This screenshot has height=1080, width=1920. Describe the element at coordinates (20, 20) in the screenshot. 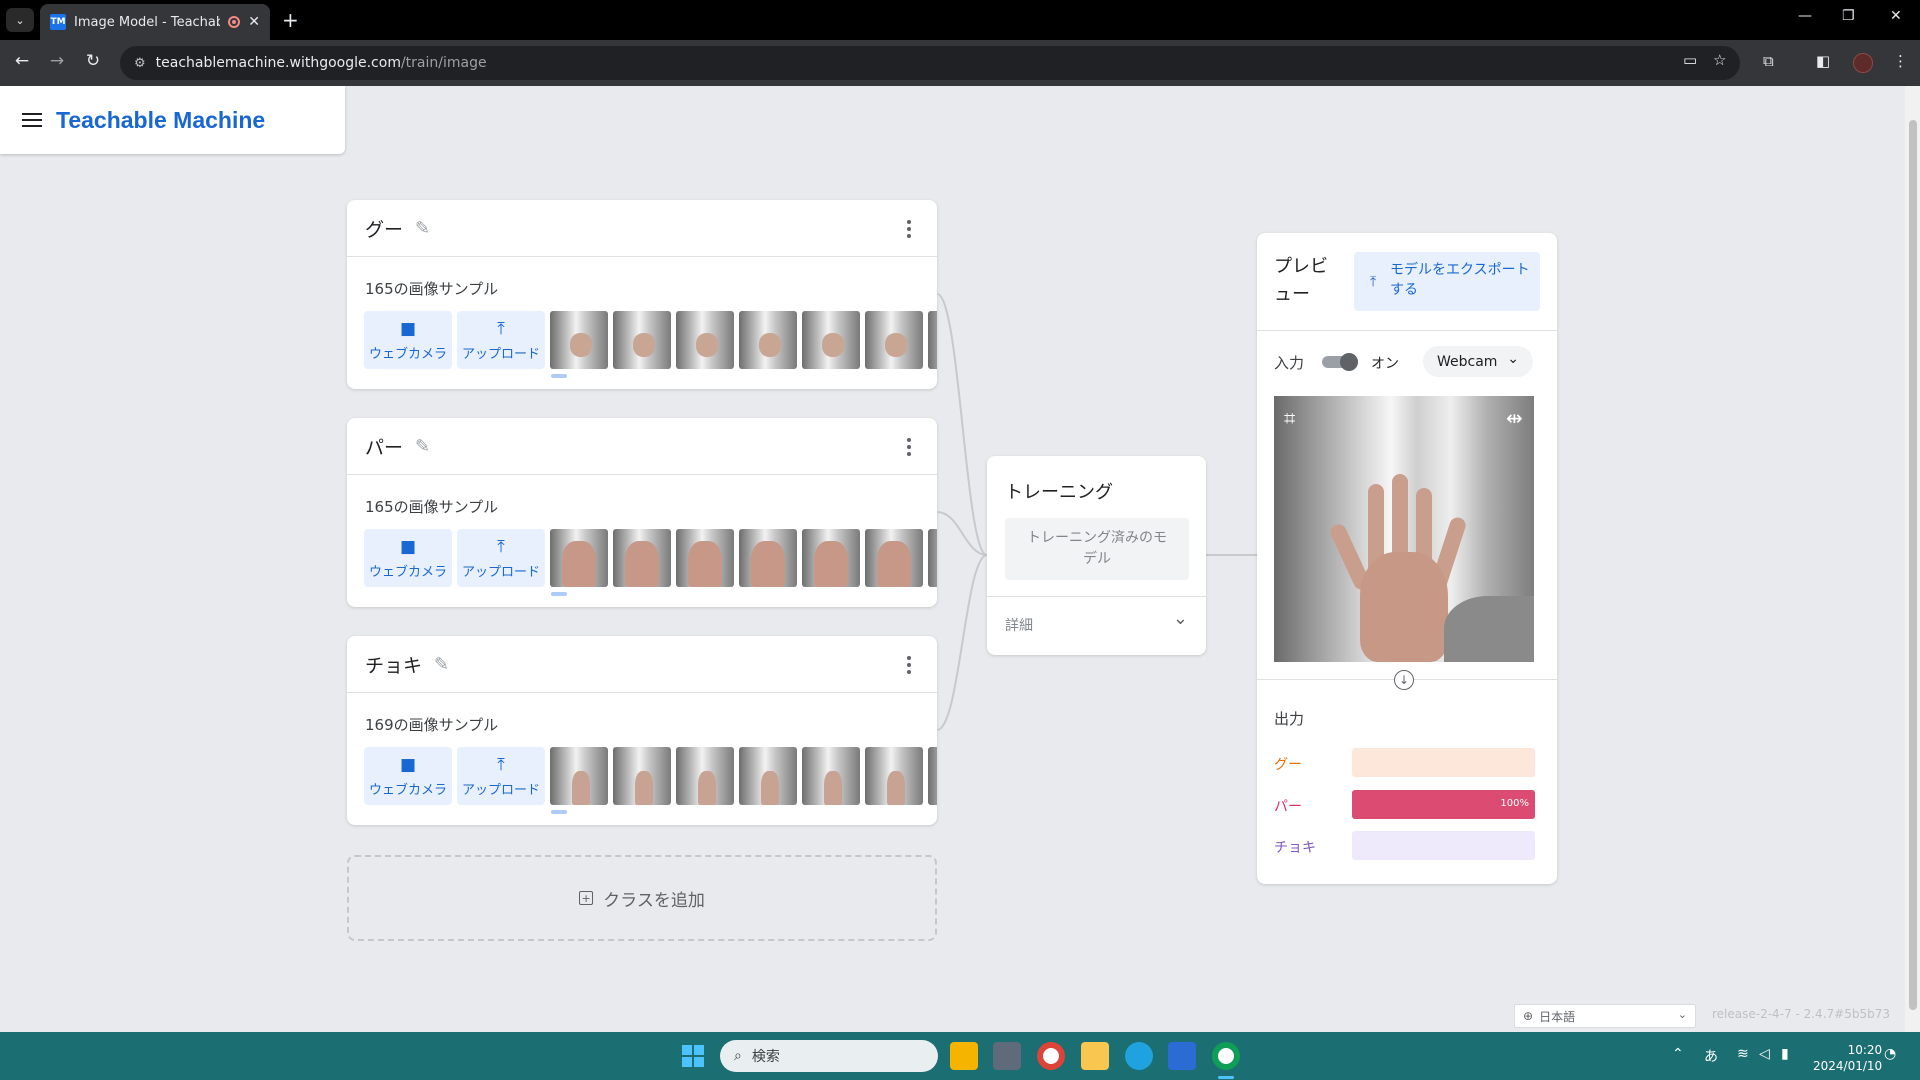

I see `tab-search-button: ⌄` at that location.